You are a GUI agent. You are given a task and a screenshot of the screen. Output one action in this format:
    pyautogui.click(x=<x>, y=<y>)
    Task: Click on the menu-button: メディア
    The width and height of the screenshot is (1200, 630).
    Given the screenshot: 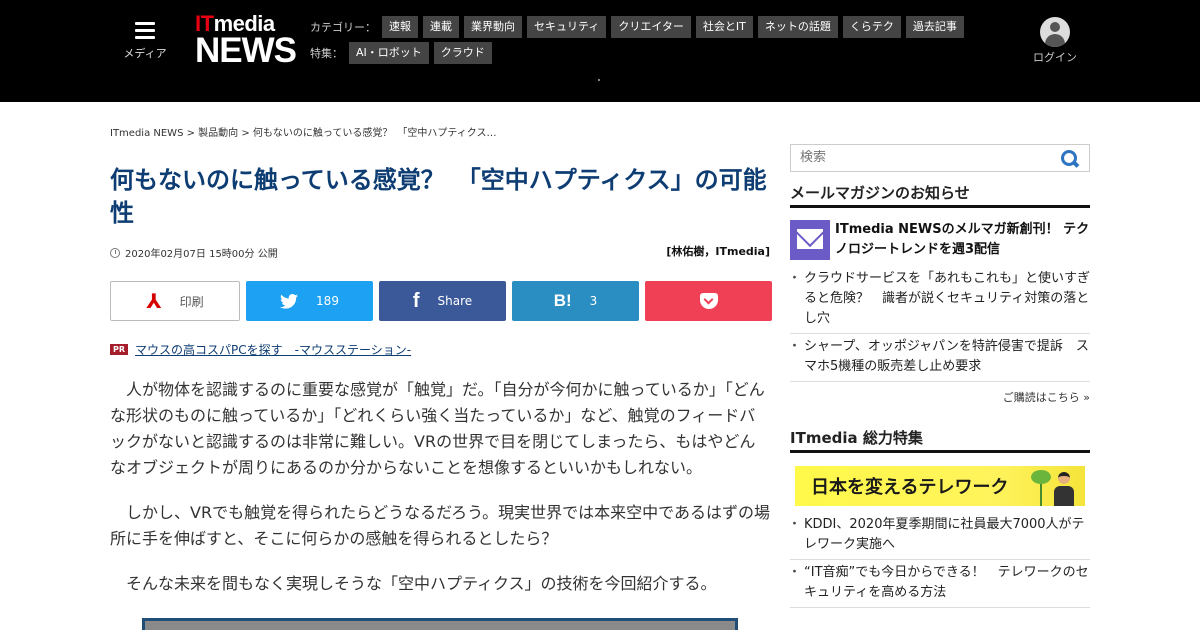 What is the action you would take?
    pyautogui.click(x=145, y=41)
    